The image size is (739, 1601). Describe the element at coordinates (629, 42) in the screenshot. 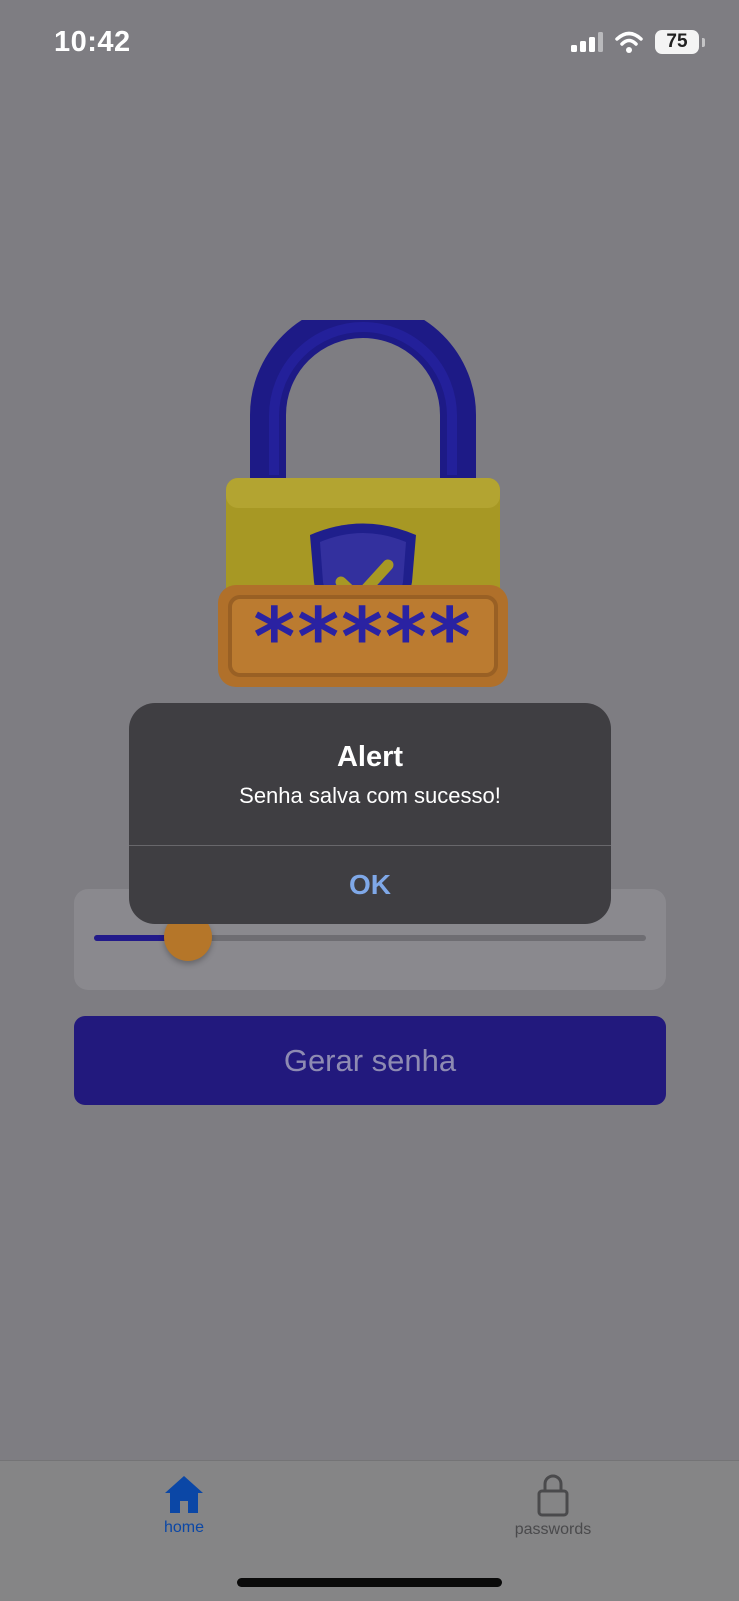

I see `wifi-icon` at that location.